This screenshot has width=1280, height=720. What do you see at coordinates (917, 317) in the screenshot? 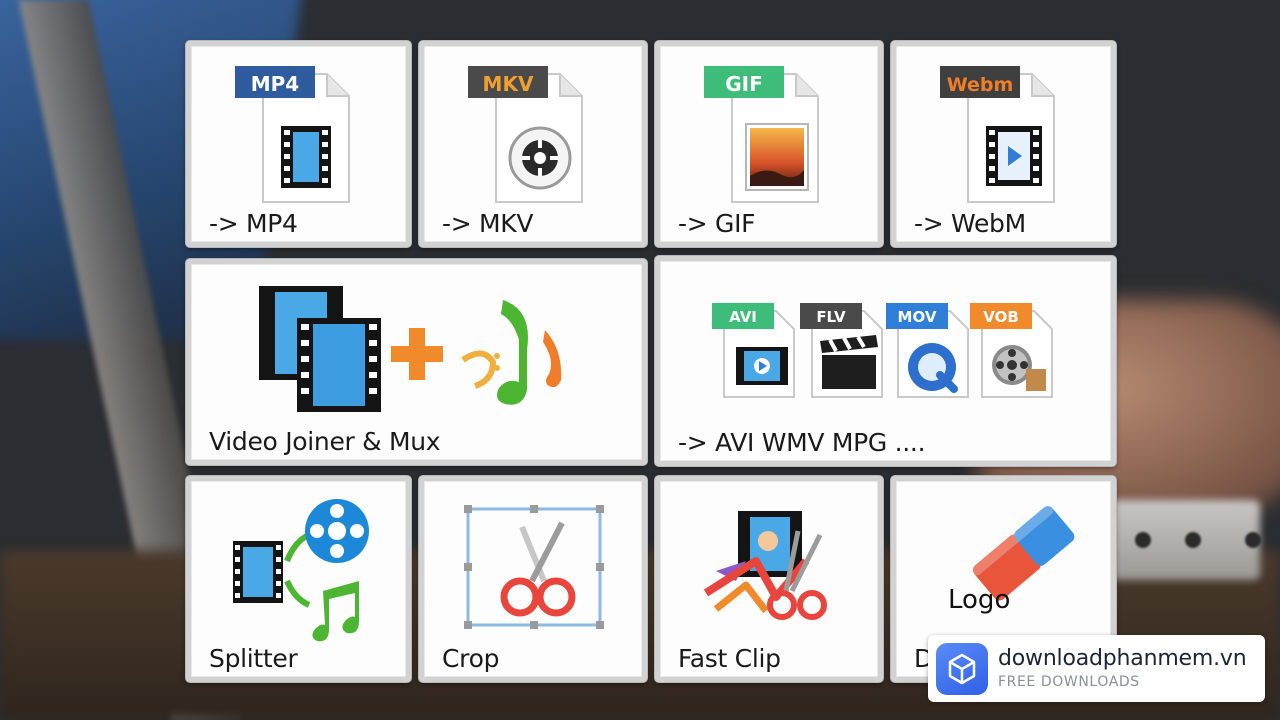
I see `mov-badge: MOV` at bounding box center [917, 317].